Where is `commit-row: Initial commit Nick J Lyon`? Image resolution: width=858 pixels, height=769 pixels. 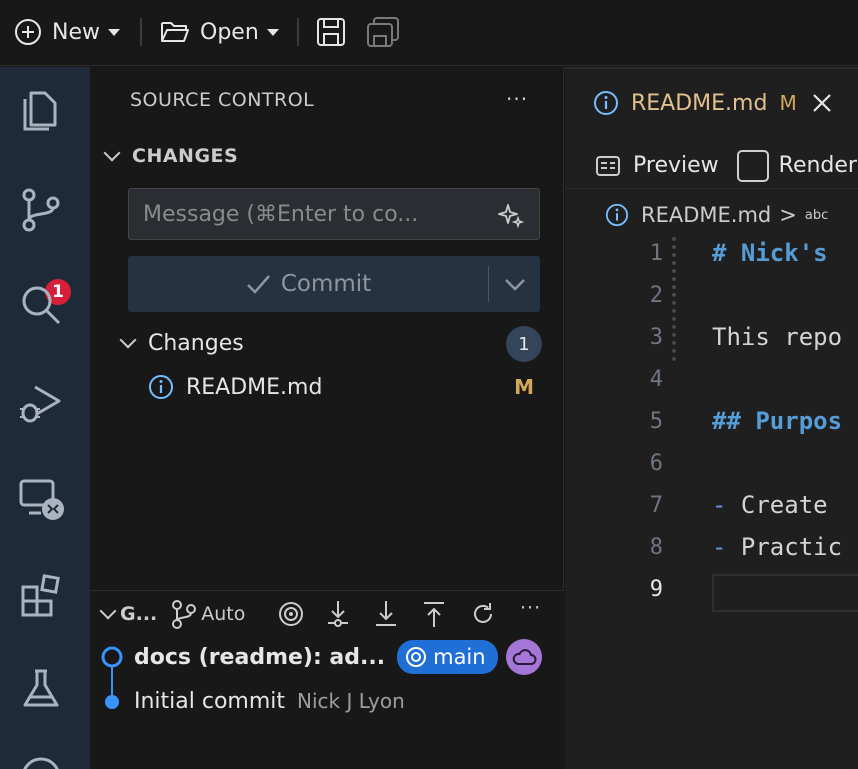 commit-row: Initial commit Nick J Lyon is located at coordinates (269, 701).